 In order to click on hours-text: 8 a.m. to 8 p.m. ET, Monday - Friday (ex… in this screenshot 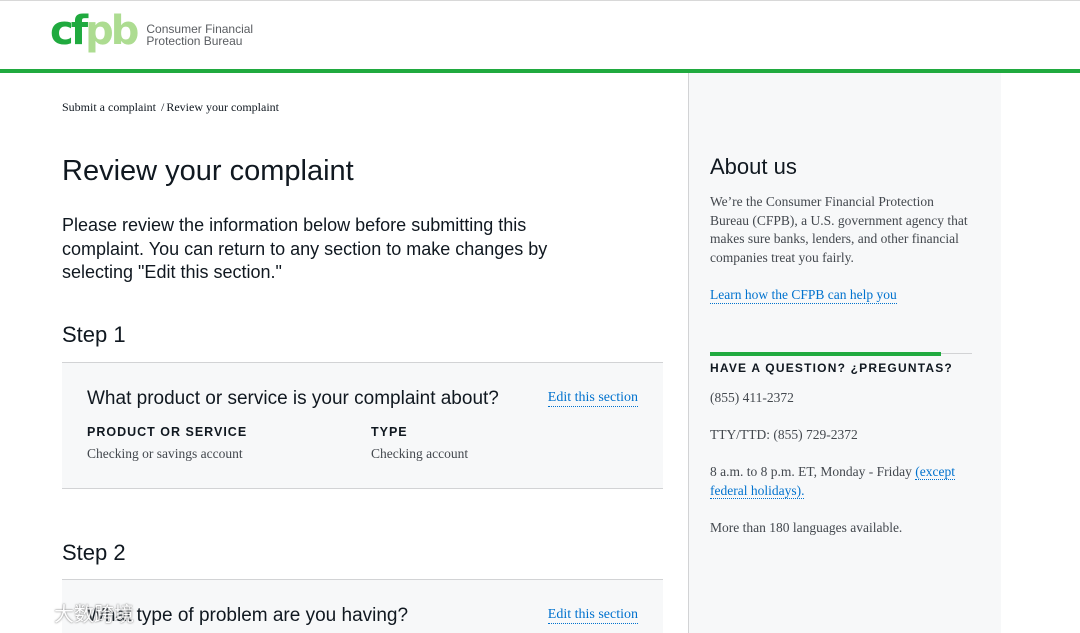, I will do `click(842, 481)`.